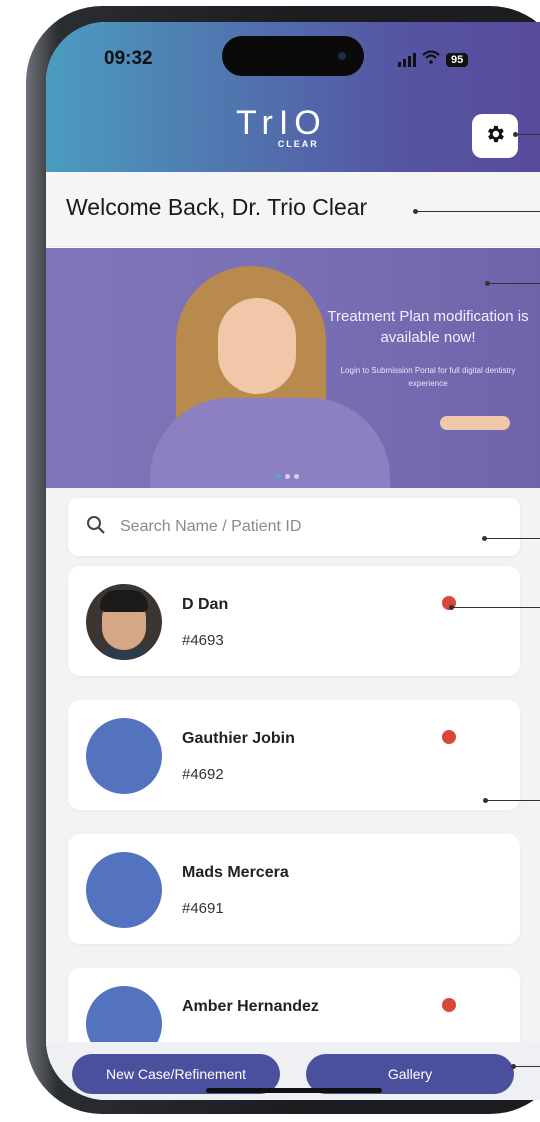 Image resolution: width=540 pixels, height=1122 pixels. Describe the element at coordinates (294, 889) in the screenshot. I see `patient-card: Mads Mercera #4691` at that location.